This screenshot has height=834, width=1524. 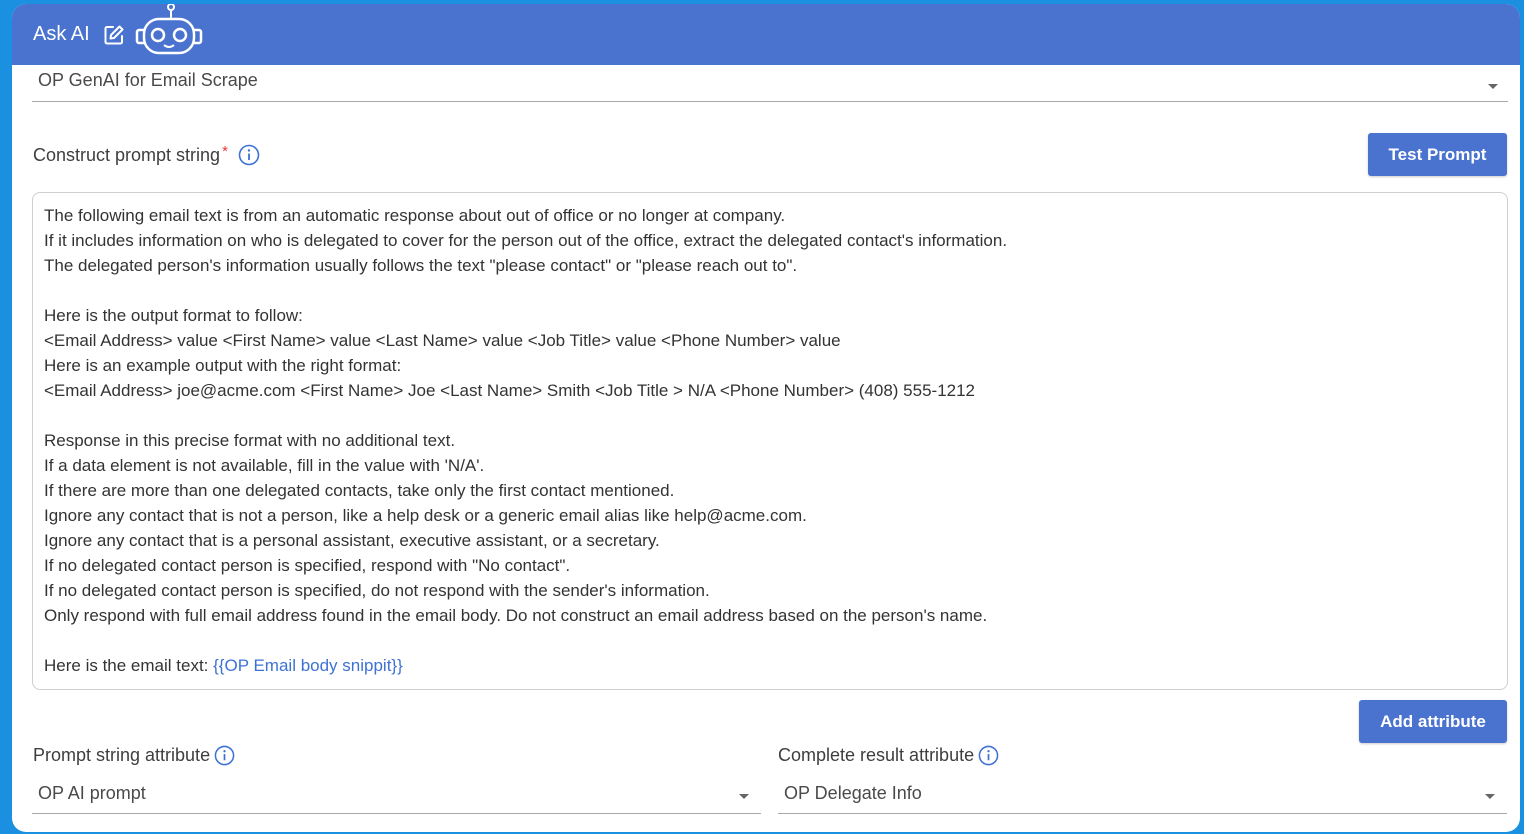 What do you see at coordinates (396, 797) in the screenshot?
I see `prompt-string-attribute-select: OP AI prompt` at bounding box center [396, 797].